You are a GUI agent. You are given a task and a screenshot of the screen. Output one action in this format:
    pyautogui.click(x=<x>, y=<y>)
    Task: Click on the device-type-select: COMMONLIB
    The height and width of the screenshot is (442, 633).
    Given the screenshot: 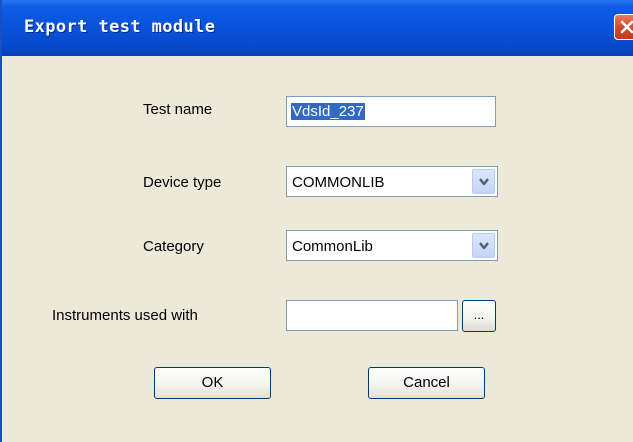 What is the action you would take?
    pyautogui.click(x=392, y=181)
    